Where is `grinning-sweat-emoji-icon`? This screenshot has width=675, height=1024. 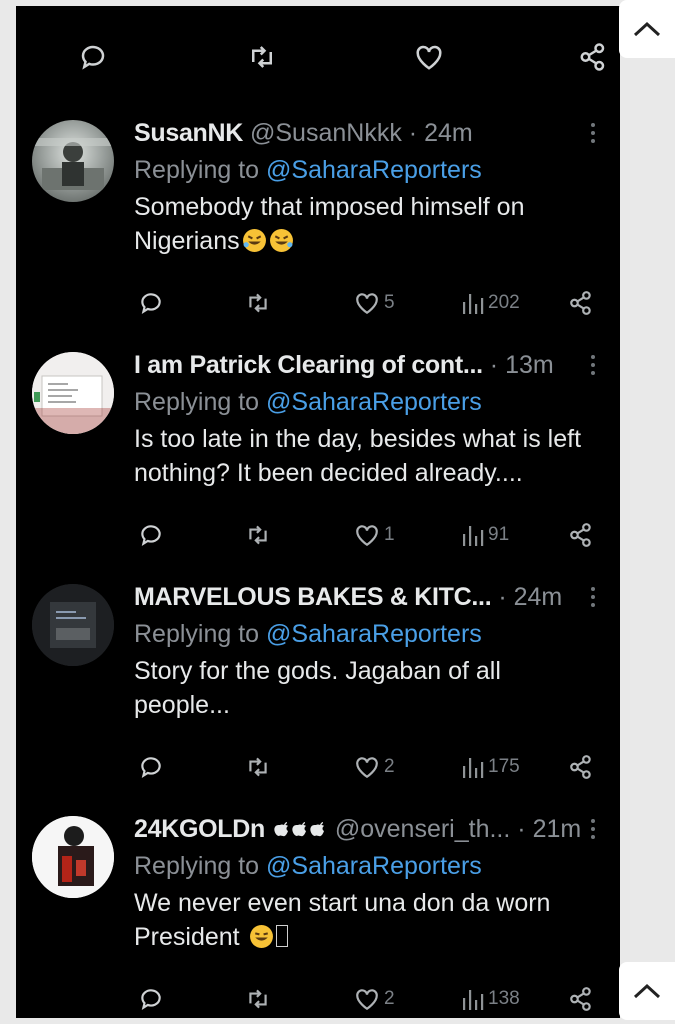
grinning-sweat-emoji-icon is located at coordinates (261, 936).